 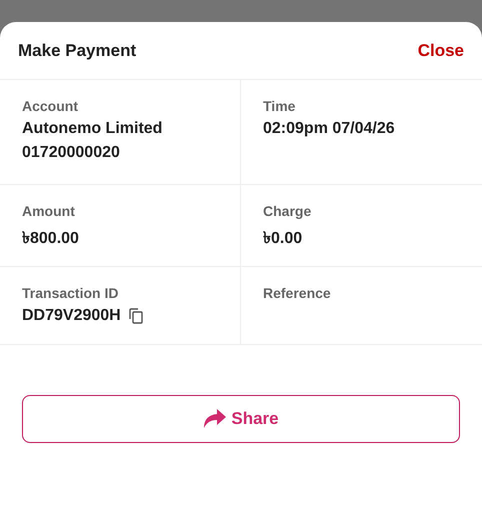 What do you see at coordinates (71, 316) in the screenshot?
I see `detail-value: DD79V2900H` at bounding box center [71, 316].